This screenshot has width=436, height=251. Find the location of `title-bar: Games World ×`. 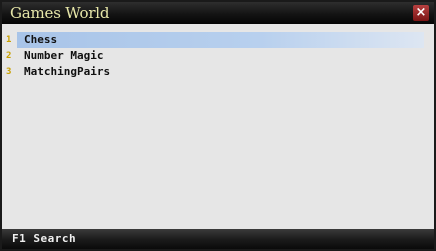

title-bar: Games World × is located at coordinates (218, 13).